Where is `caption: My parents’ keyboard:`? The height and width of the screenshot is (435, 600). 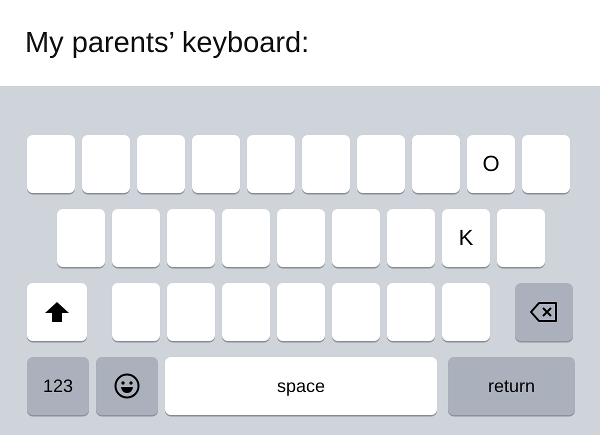
caption: My parents’ keyboard: is located at coordinates (167, 43).